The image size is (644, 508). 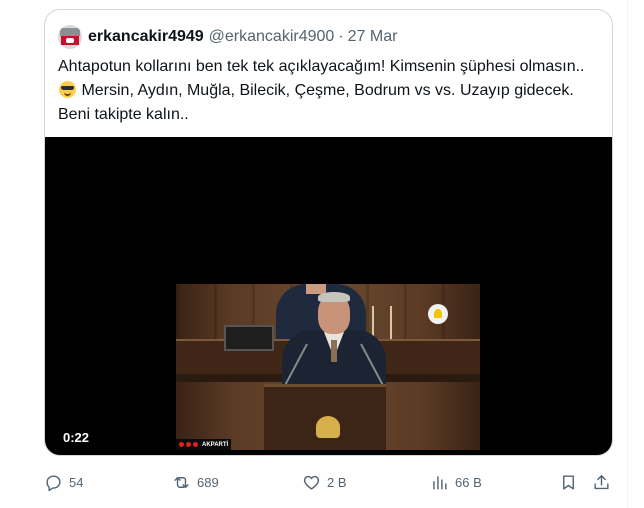 I want to click on views-button: 66 B, so click(x=456, y=482).